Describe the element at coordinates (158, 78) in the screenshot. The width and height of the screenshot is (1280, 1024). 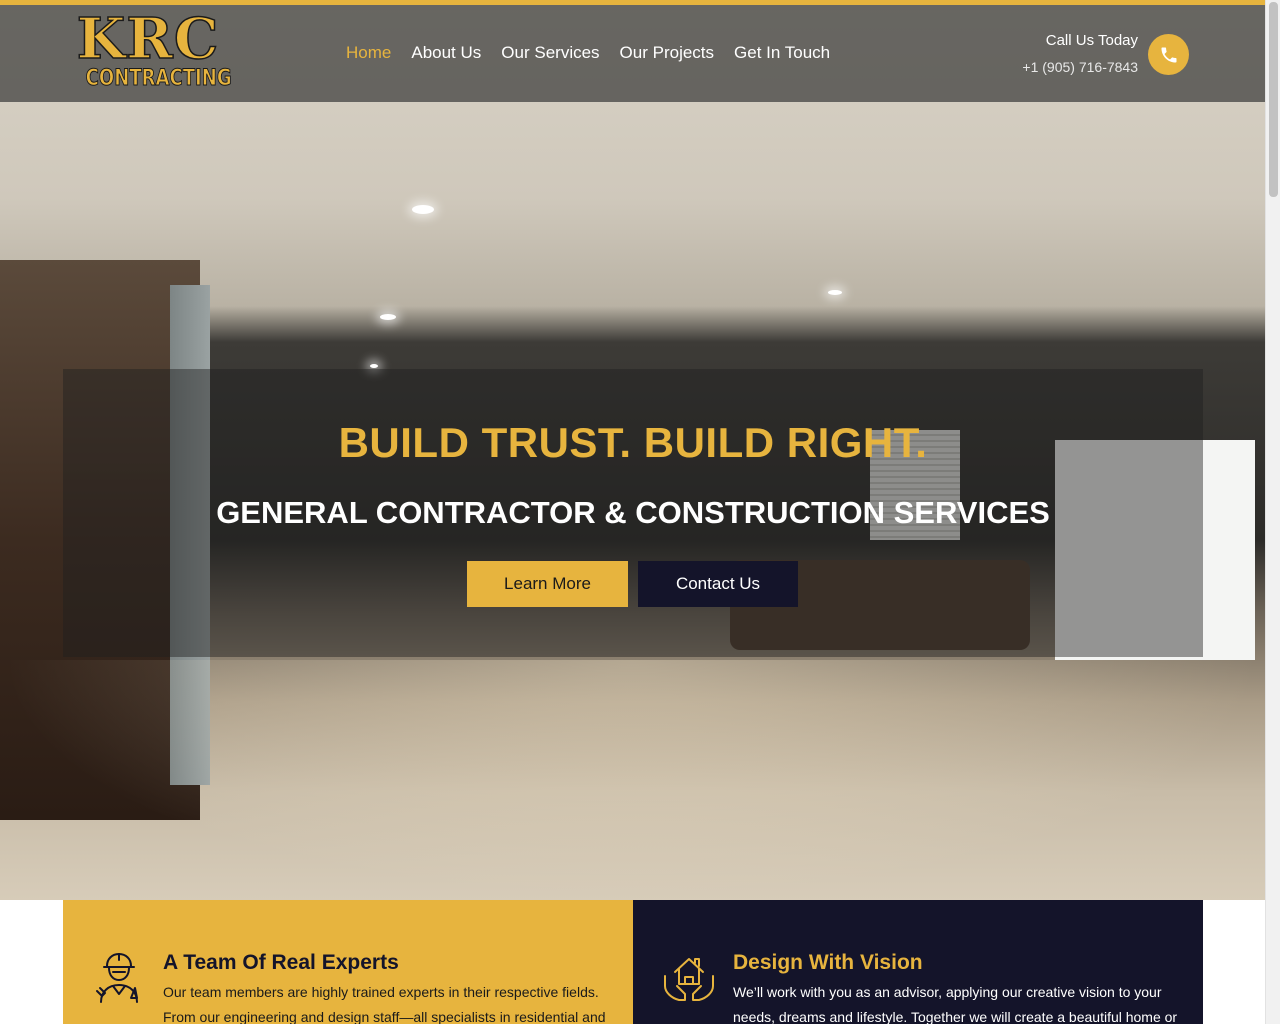
I see `logo-subtitle: CONTRACTING` at that location.